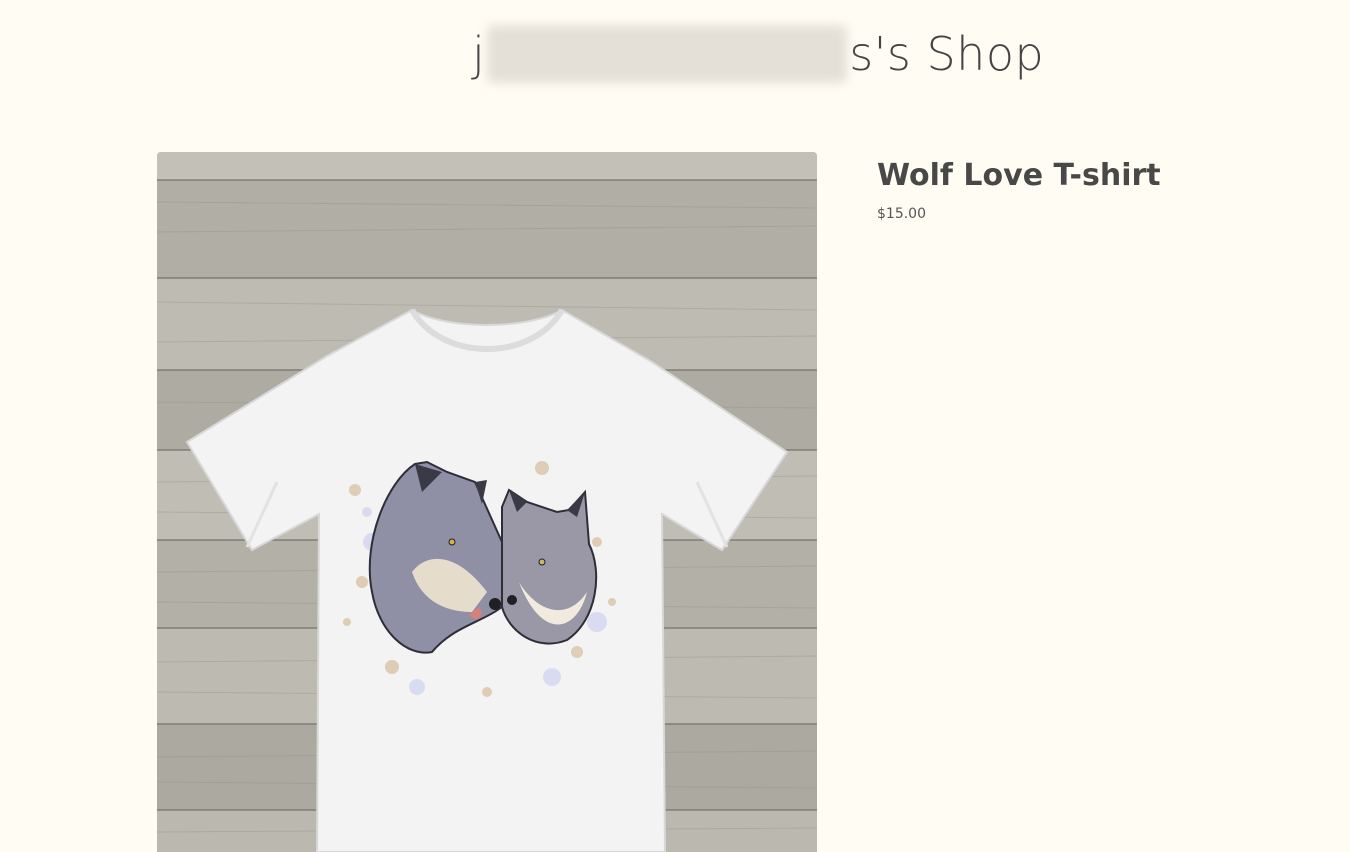 The height and width of the screenshot is (852, 1350). Describe the element at coordinates (667, 54) in the screenshot. I see `redacted-name-block` at that location.